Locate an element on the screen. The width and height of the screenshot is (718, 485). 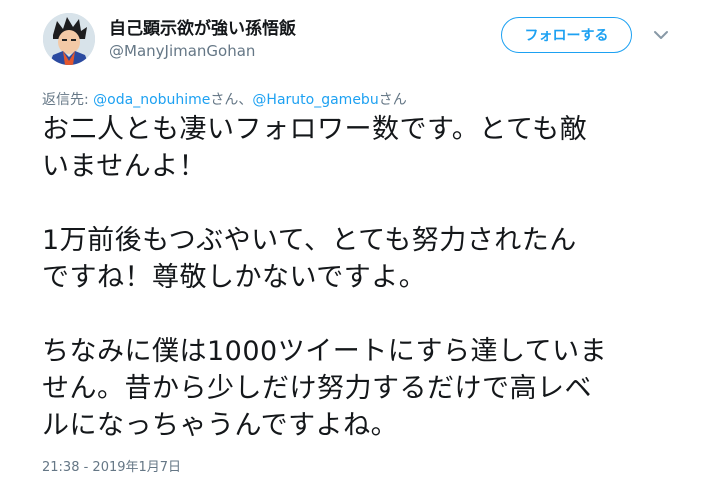
reply-suffix-2: さん is located at coordinates (392, 100).